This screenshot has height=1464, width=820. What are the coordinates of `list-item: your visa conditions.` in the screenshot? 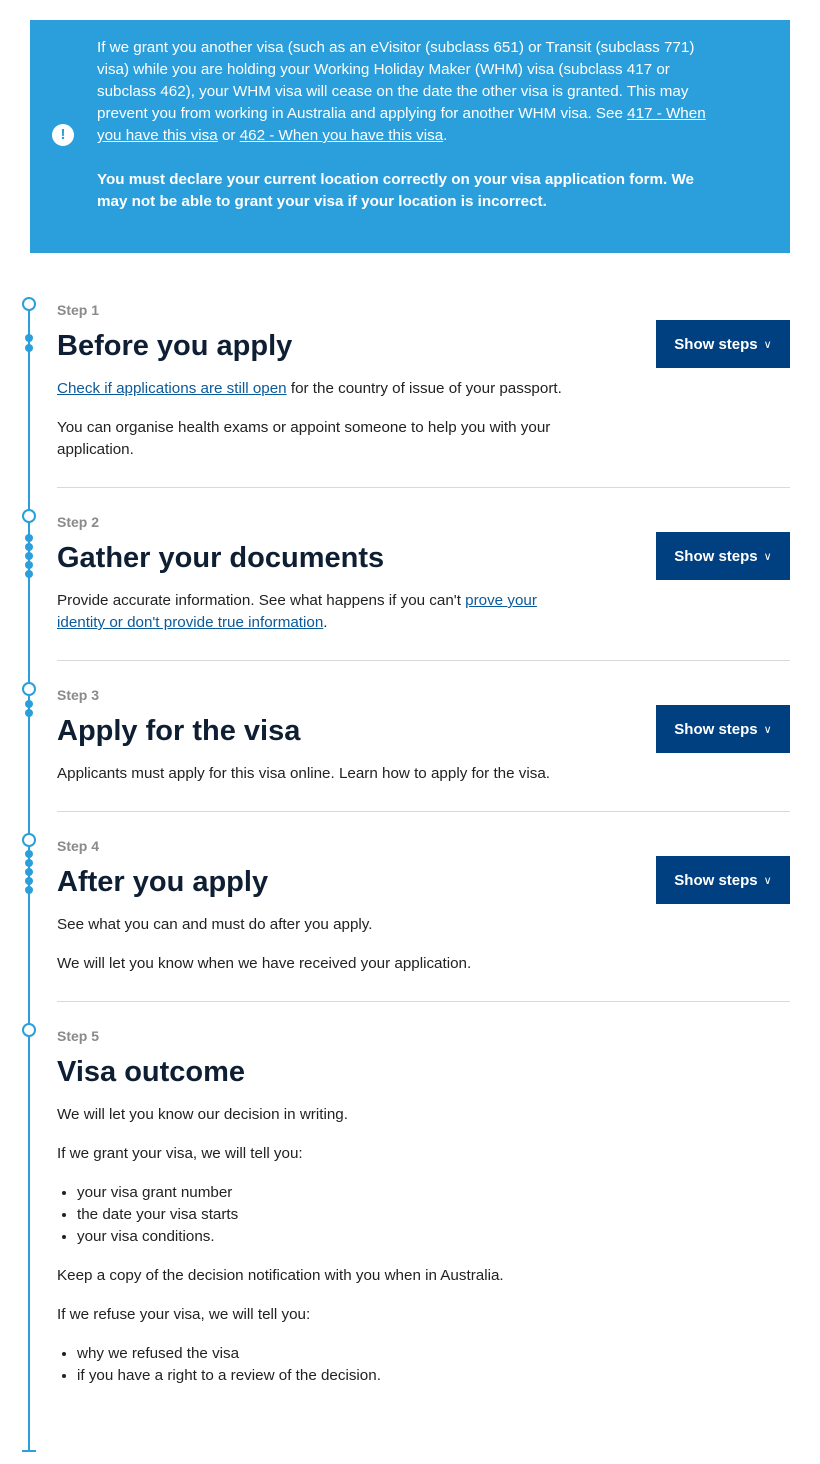 It's located at (433, 1237).